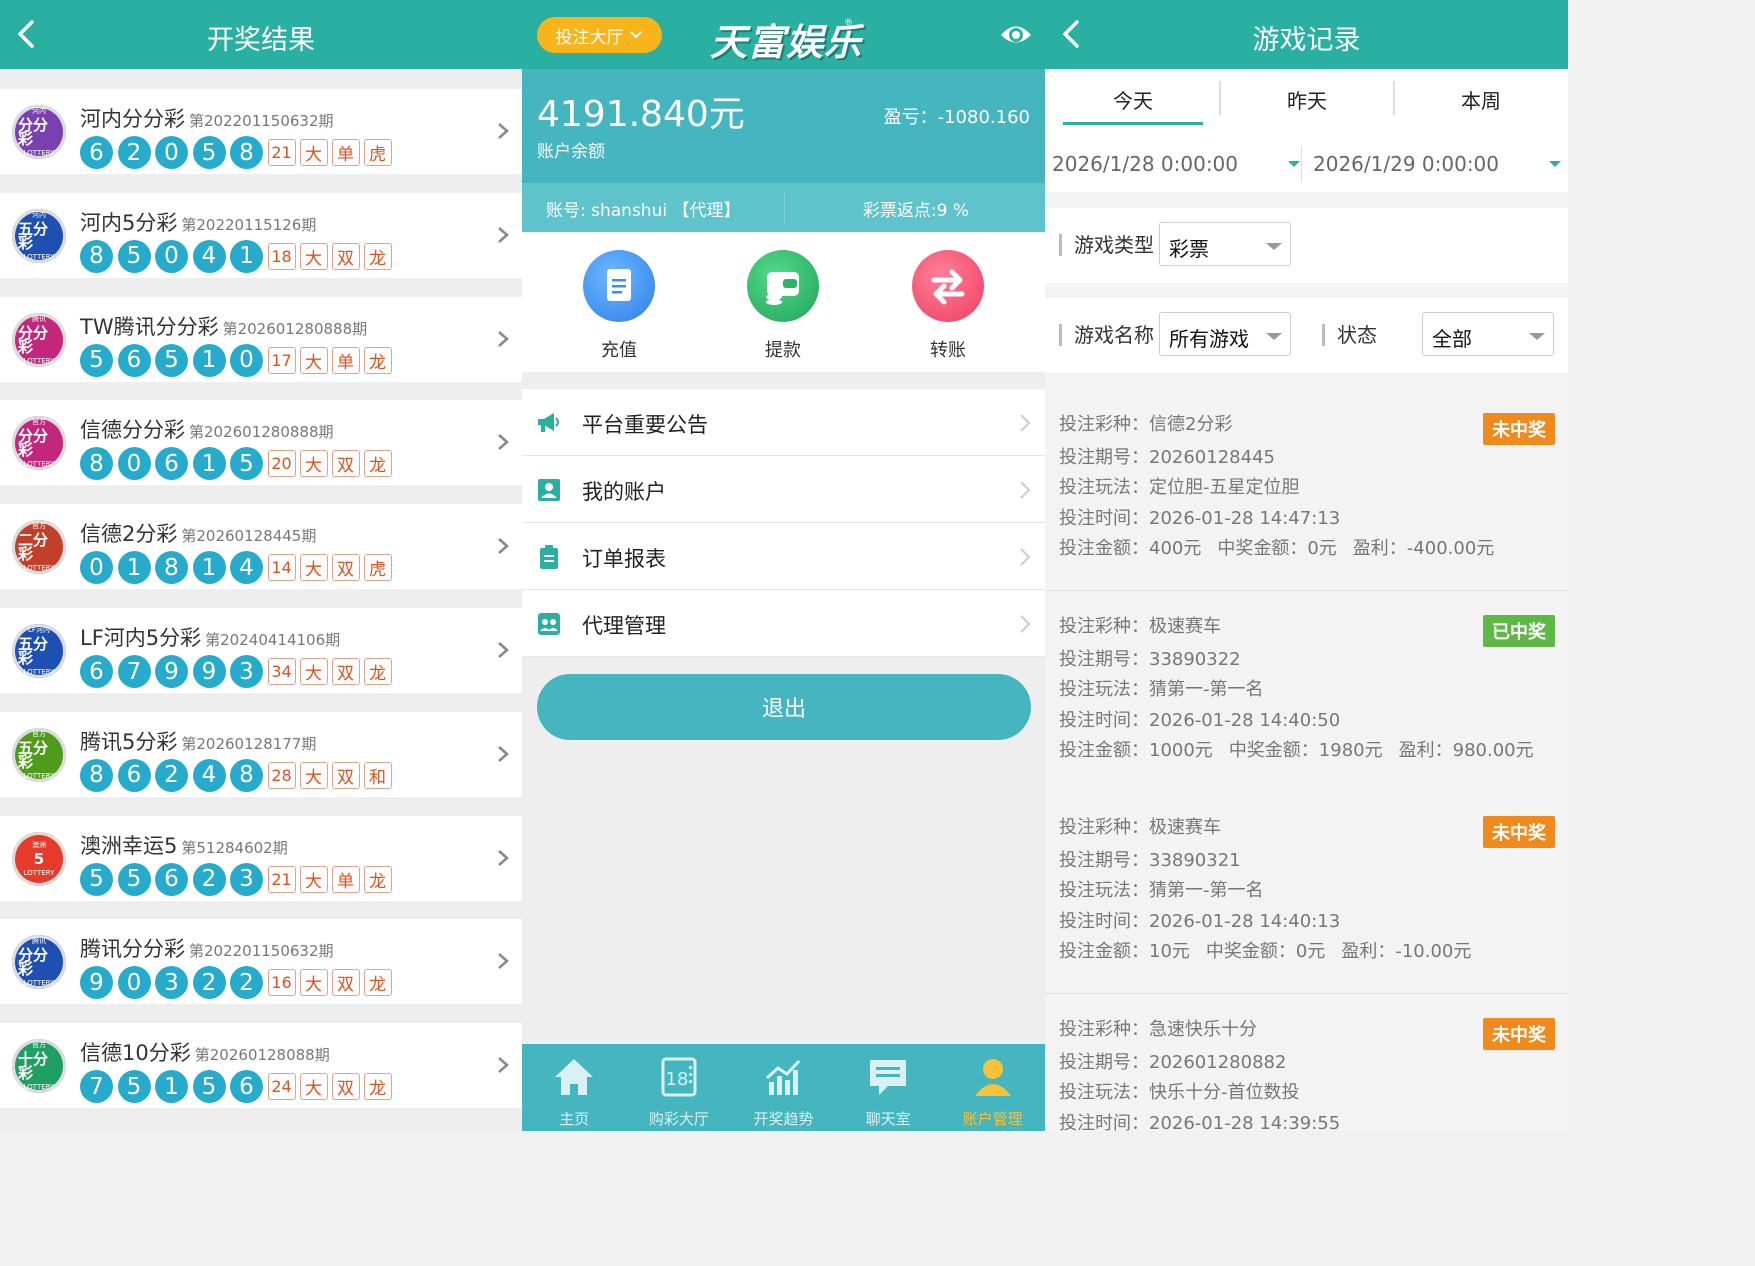 This screenshot has height=1266, width=1755. What do you see at coordinates (39, 1066) in the screenshot?
I see `lottery-logo-icon: 官方 十分彩 LOTTERY` at bounding box center [39, 1066].